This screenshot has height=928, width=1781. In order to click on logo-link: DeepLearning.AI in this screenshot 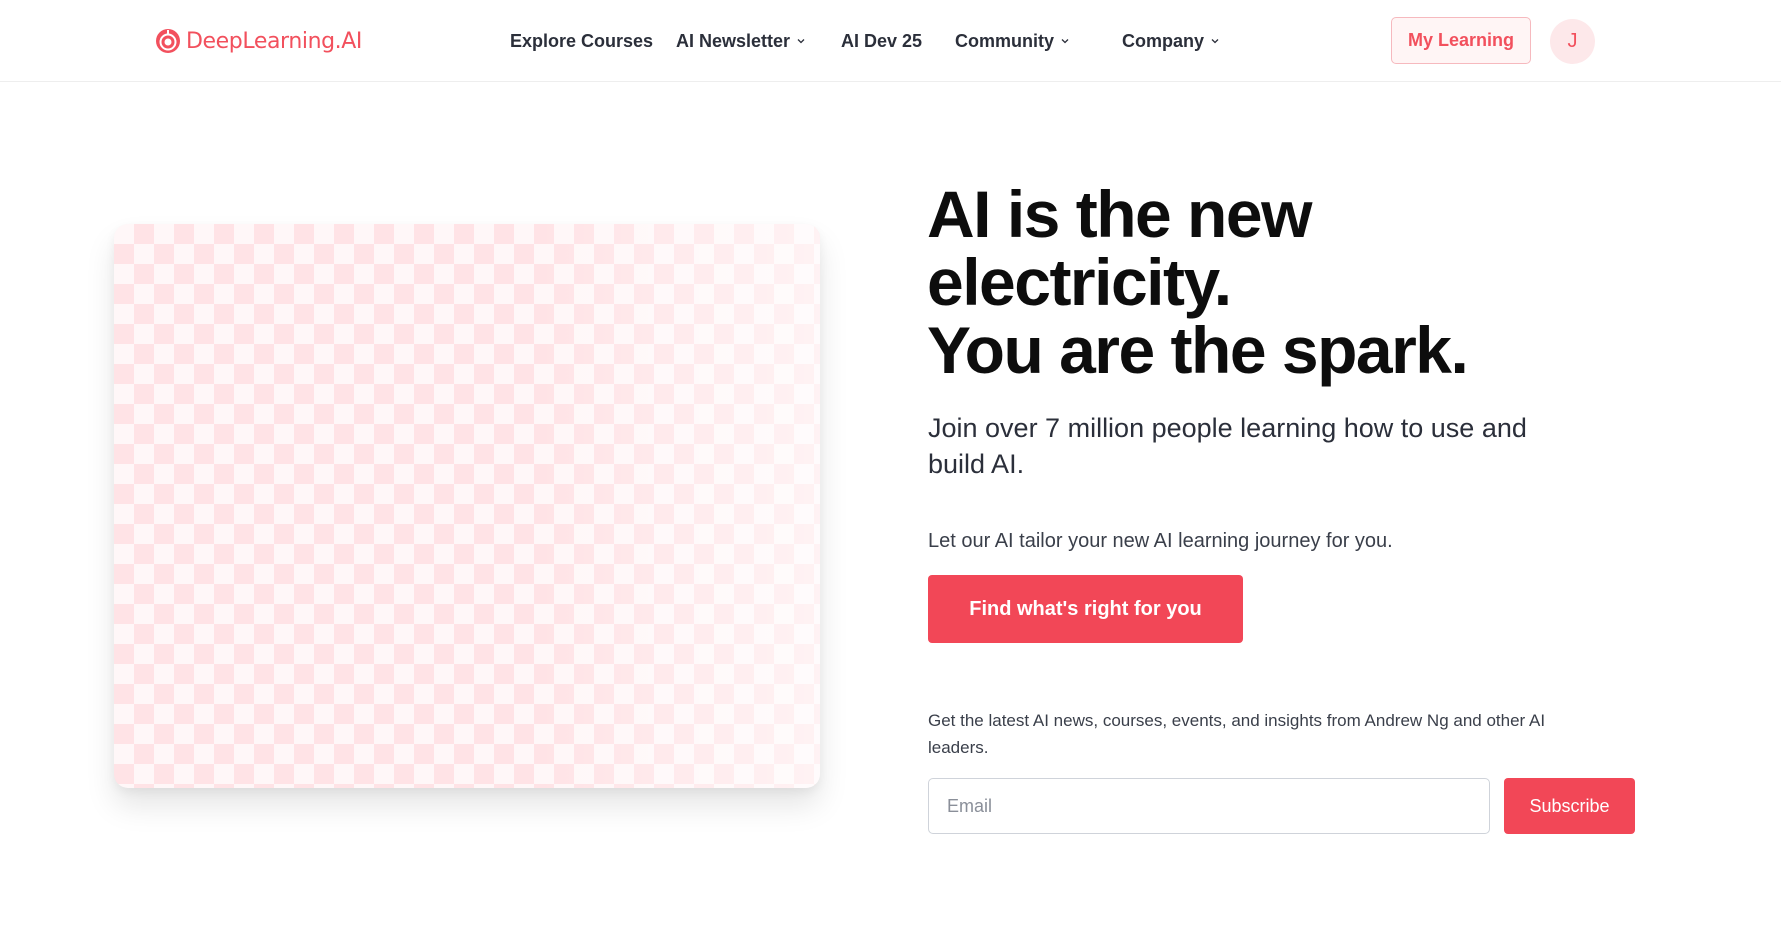, I will do `click(258, 41)`.